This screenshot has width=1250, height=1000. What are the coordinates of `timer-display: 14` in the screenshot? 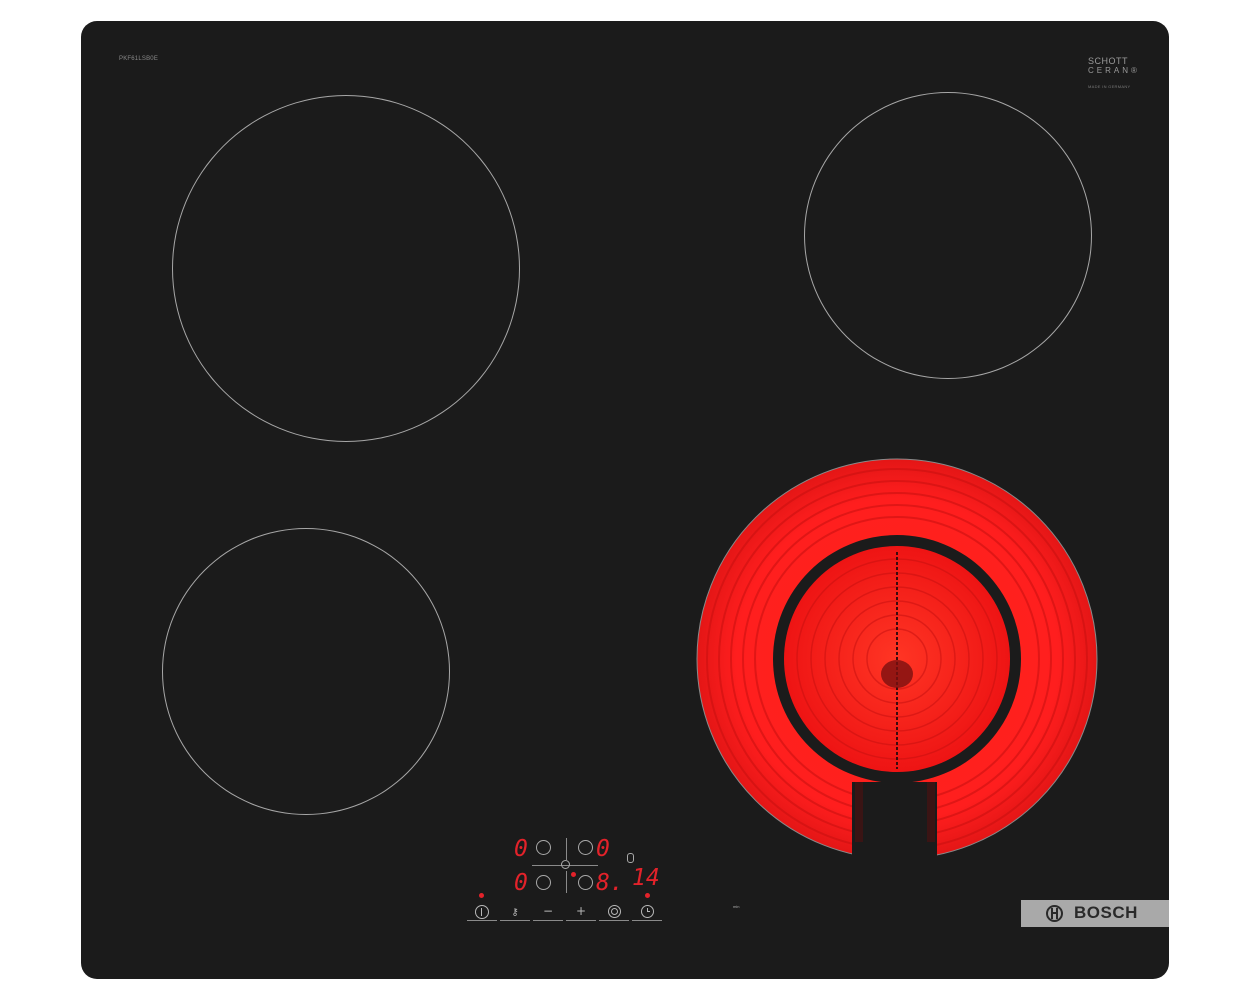 It's located at (646, 878).